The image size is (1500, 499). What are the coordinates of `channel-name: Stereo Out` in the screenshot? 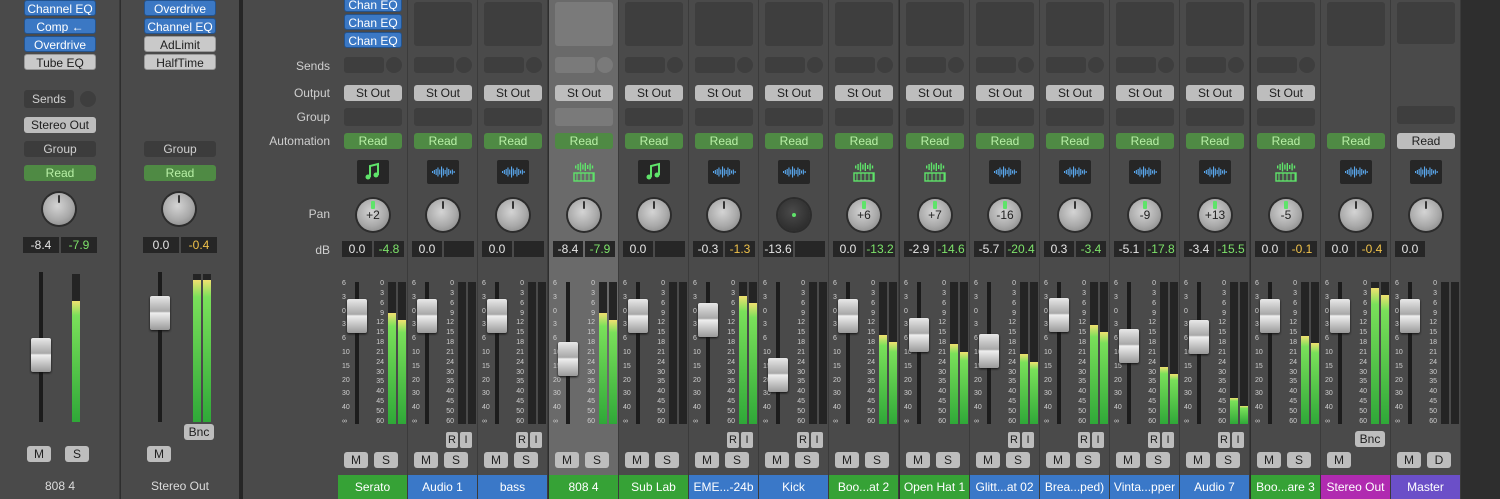 It's located at (1355, 487).